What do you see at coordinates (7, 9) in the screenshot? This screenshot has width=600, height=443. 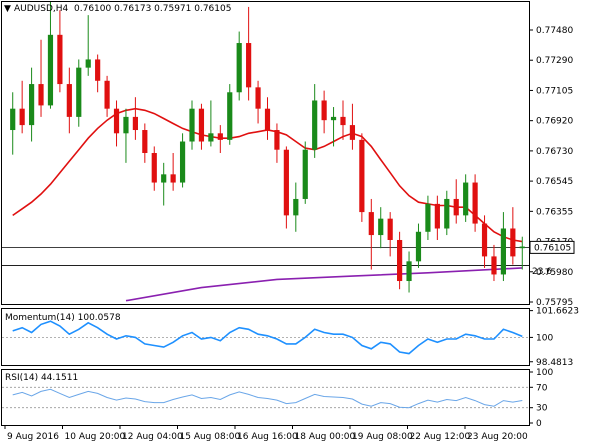 I see `collapse-arrow-icon: ▼` at bounding box center [7, 9].